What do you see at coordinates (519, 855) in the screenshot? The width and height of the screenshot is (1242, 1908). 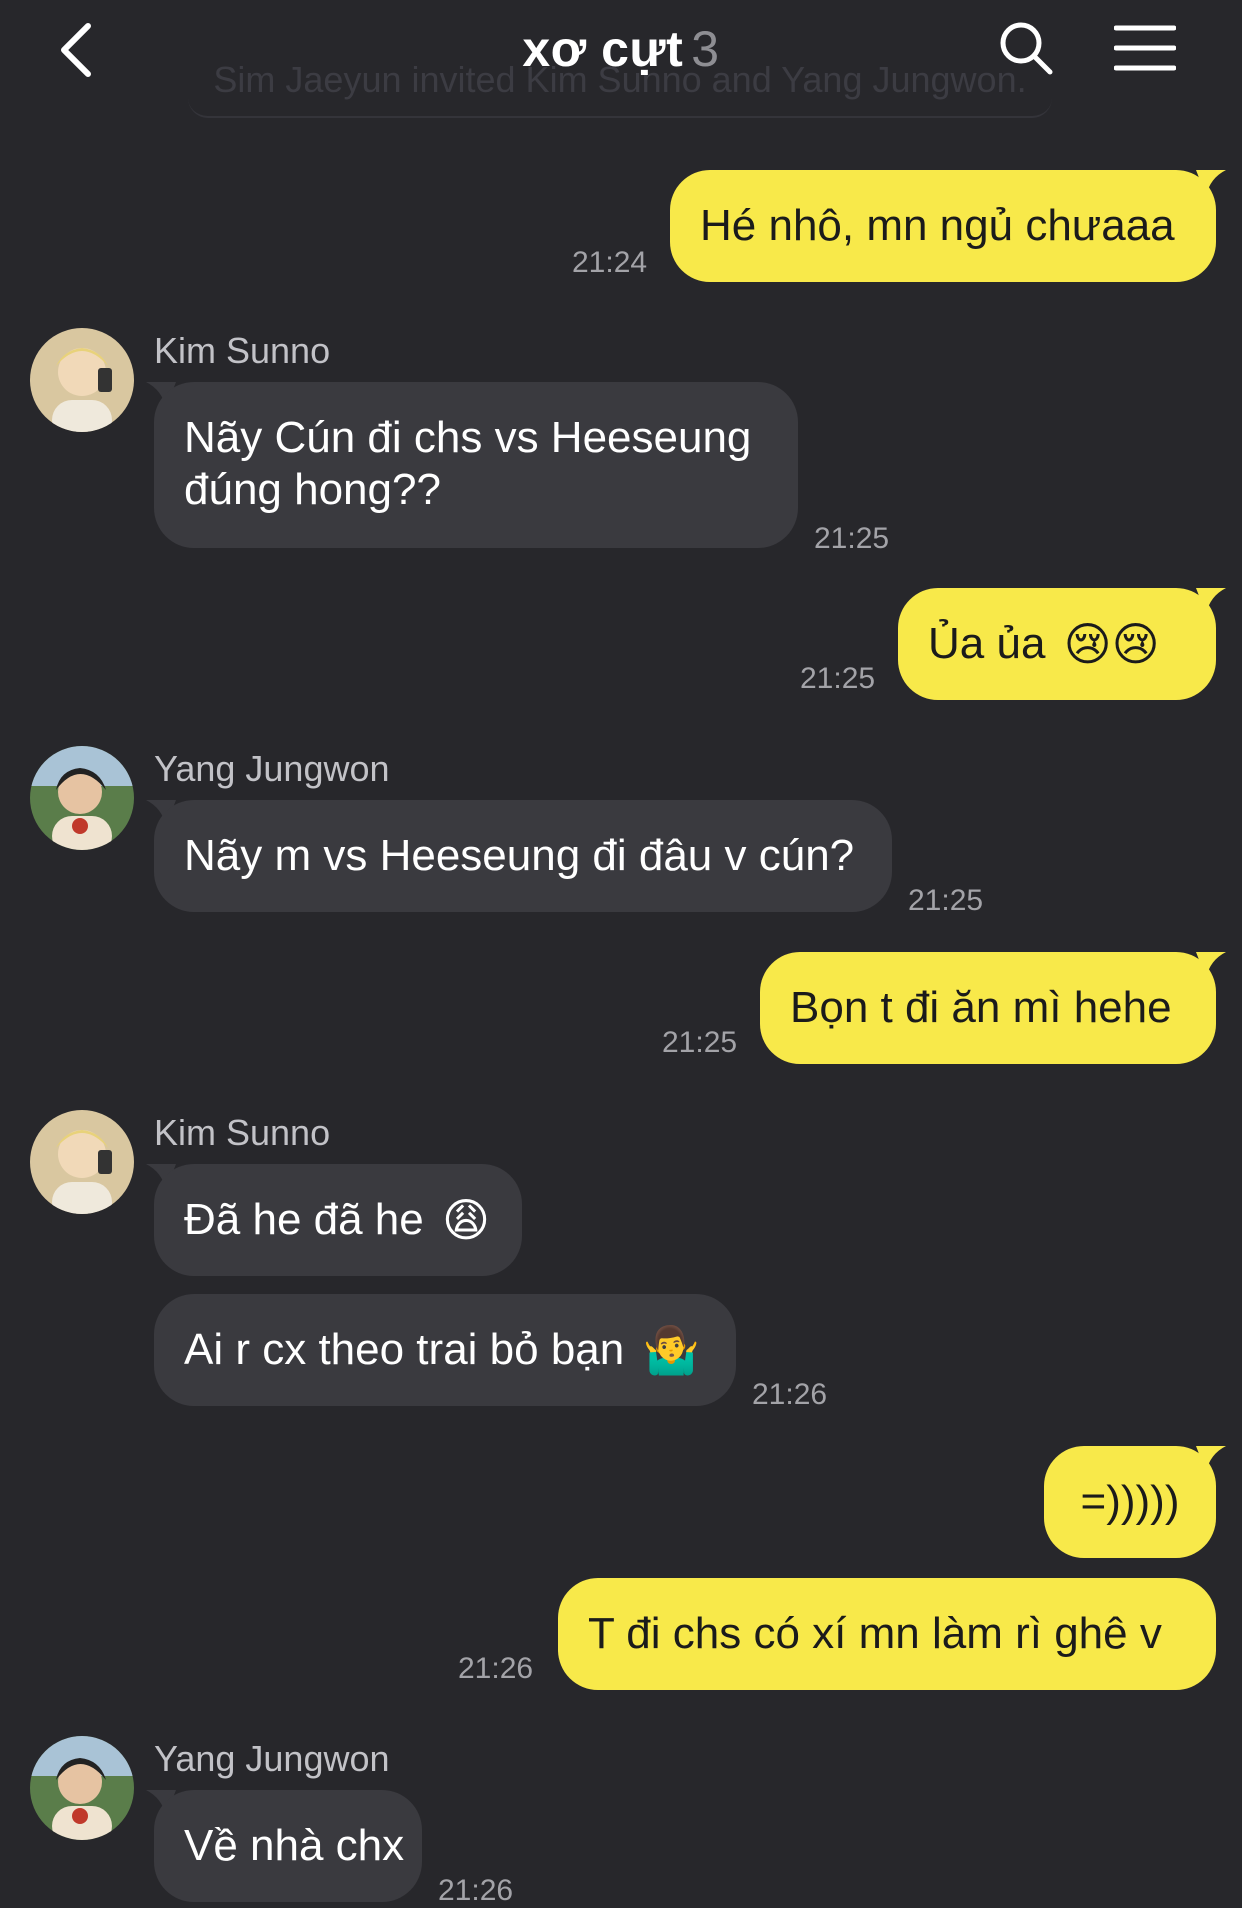 I see `message-text: Nãy m vs Heeseung đi đâu v cún?` at bounding box center [519, 855].